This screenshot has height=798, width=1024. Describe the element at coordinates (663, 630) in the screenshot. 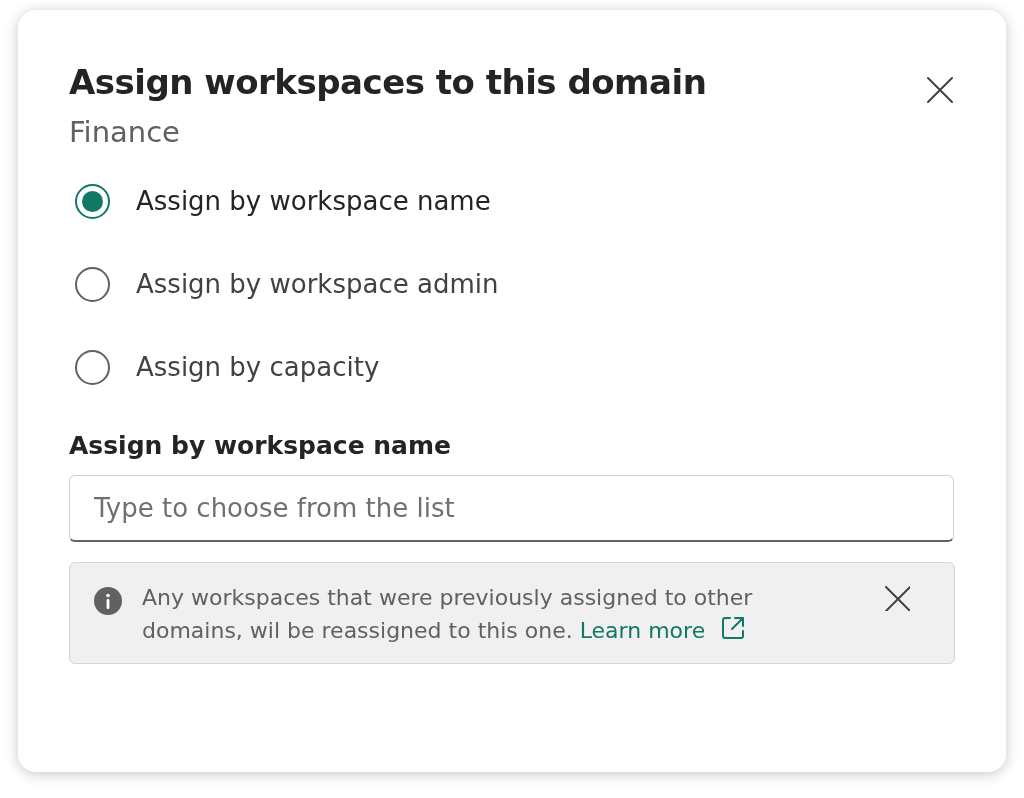

I see `learn-more-link: Learn more` at that location.